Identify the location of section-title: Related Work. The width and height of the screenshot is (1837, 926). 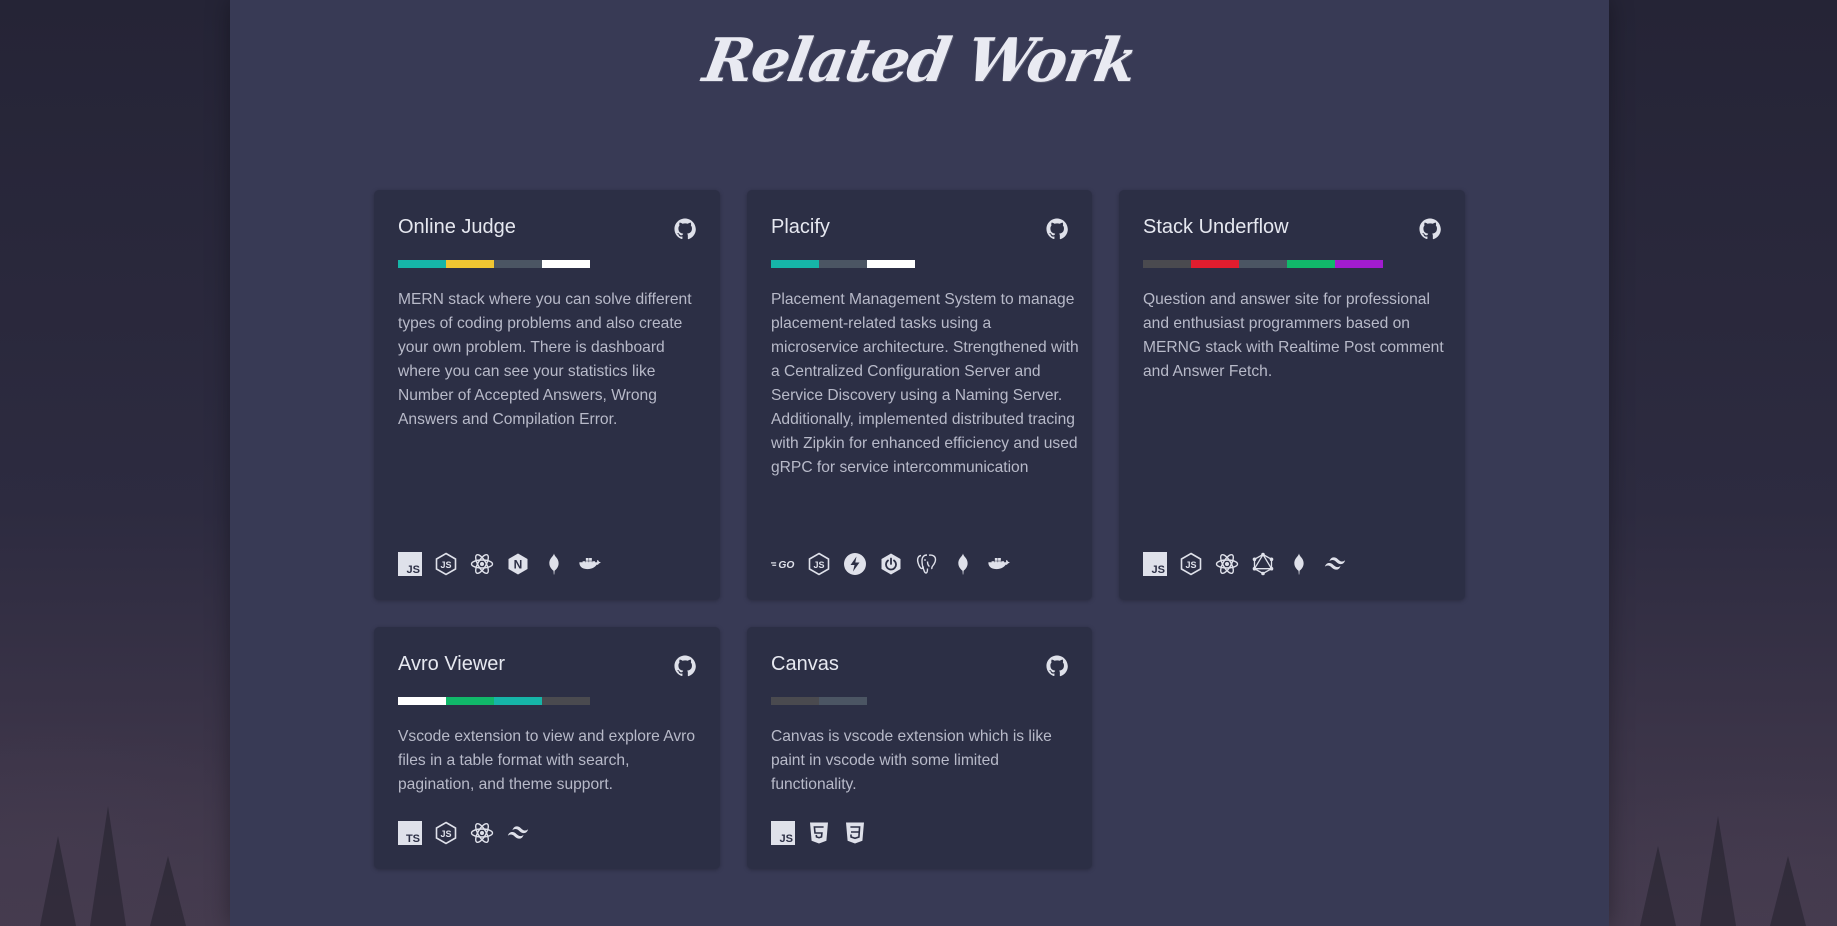
(919, 61).